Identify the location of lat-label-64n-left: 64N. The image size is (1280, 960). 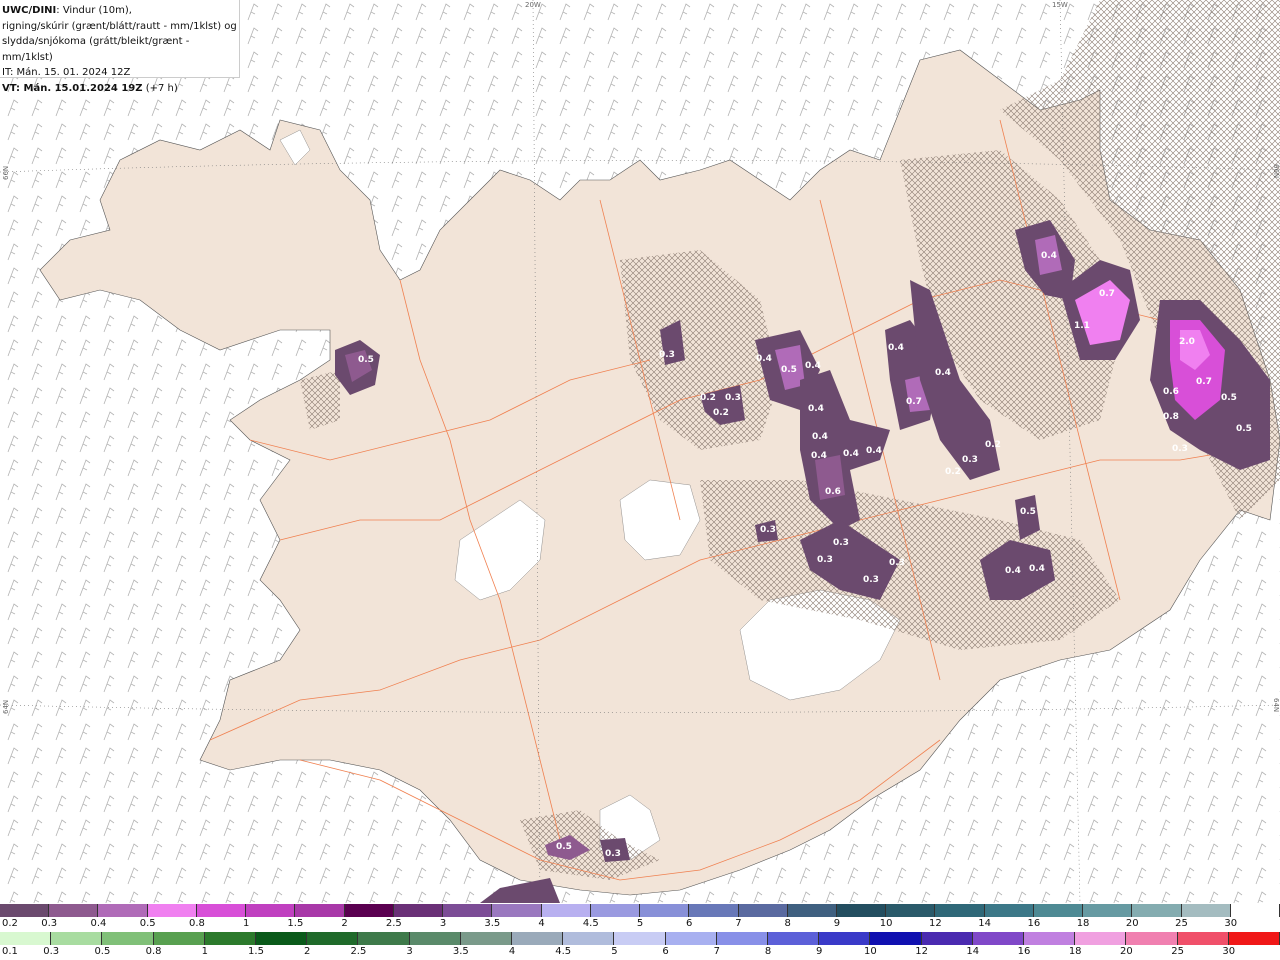
(6, 706).